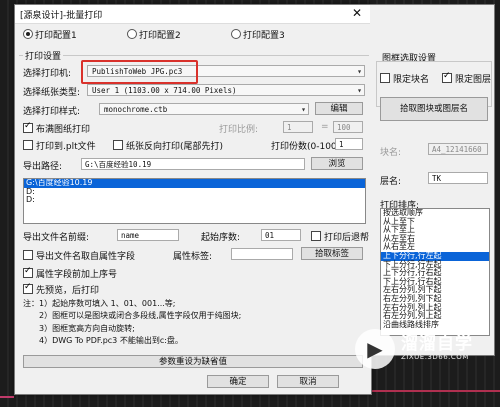 This screenshot has width=500, height=407. What do you see at coordinates (226, 90) in the screenshot?
I see `paper-select: User 1 (1103.00 x 714.00 Pixels) ▾` at bounding box center [226, 90].